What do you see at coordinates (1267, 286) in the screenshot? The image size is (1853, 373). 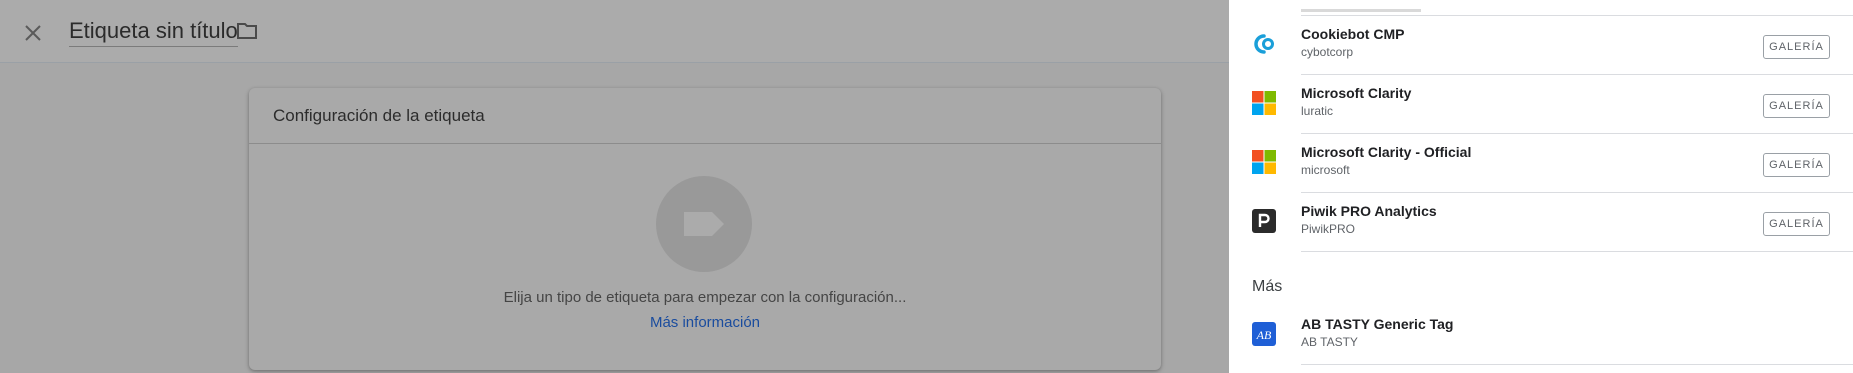 I see `section-title-more: Más` at bounding box center [1267, 286].